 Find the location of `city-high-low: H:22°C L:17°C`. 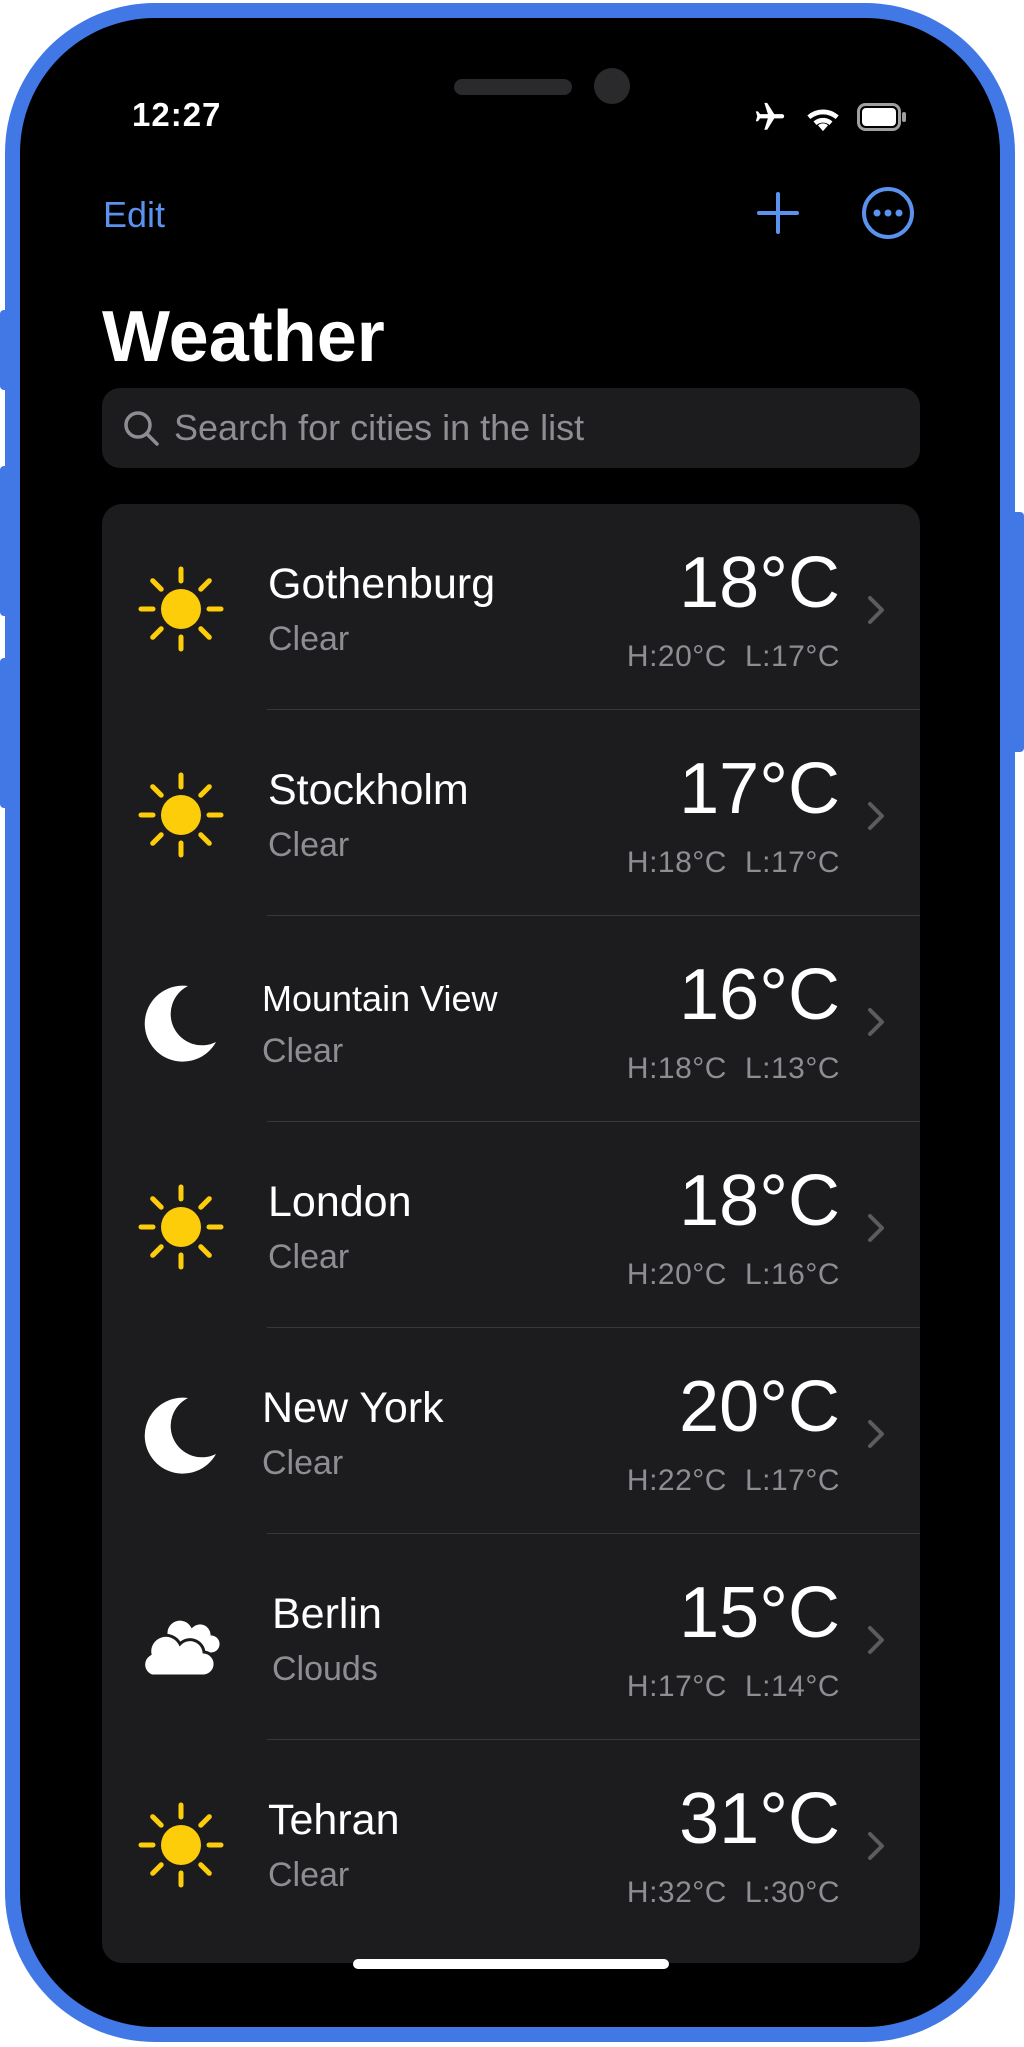

city-high-low: H:22°C L:17°C is located at coordinates (733, 1481).